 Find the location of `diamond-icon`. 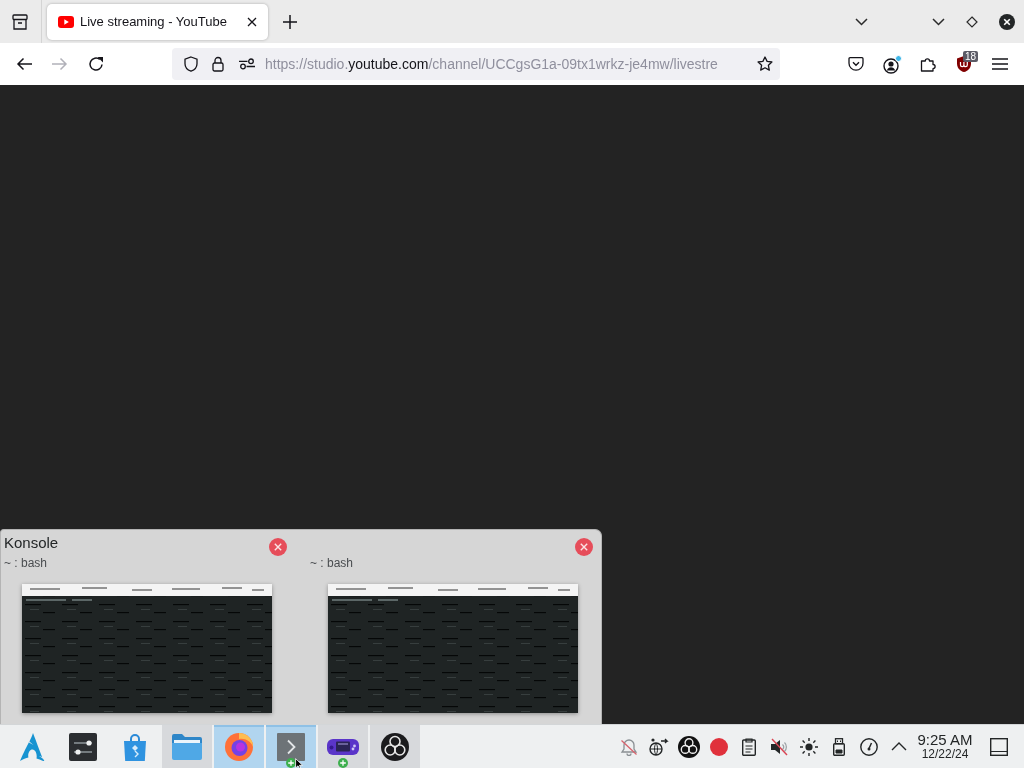

diamond-icon is located at coordinates (972, 21).